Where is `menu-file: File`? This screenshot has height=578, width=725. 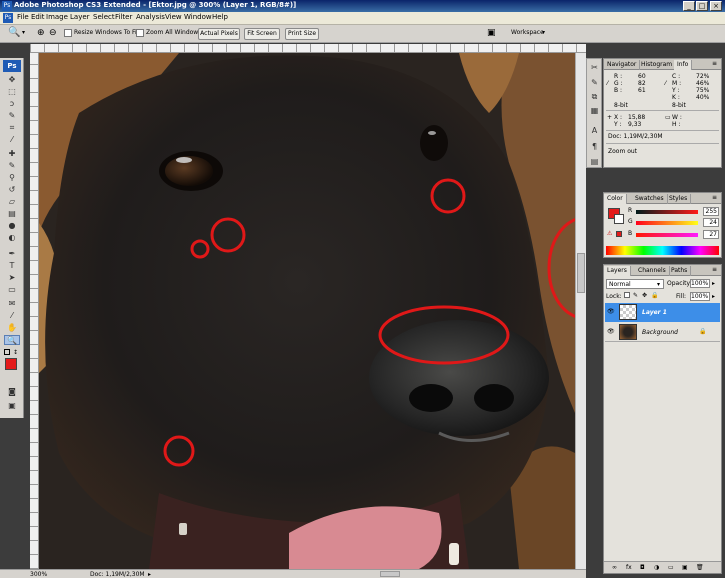 menu-file: File is located at coordinates (23, 17).